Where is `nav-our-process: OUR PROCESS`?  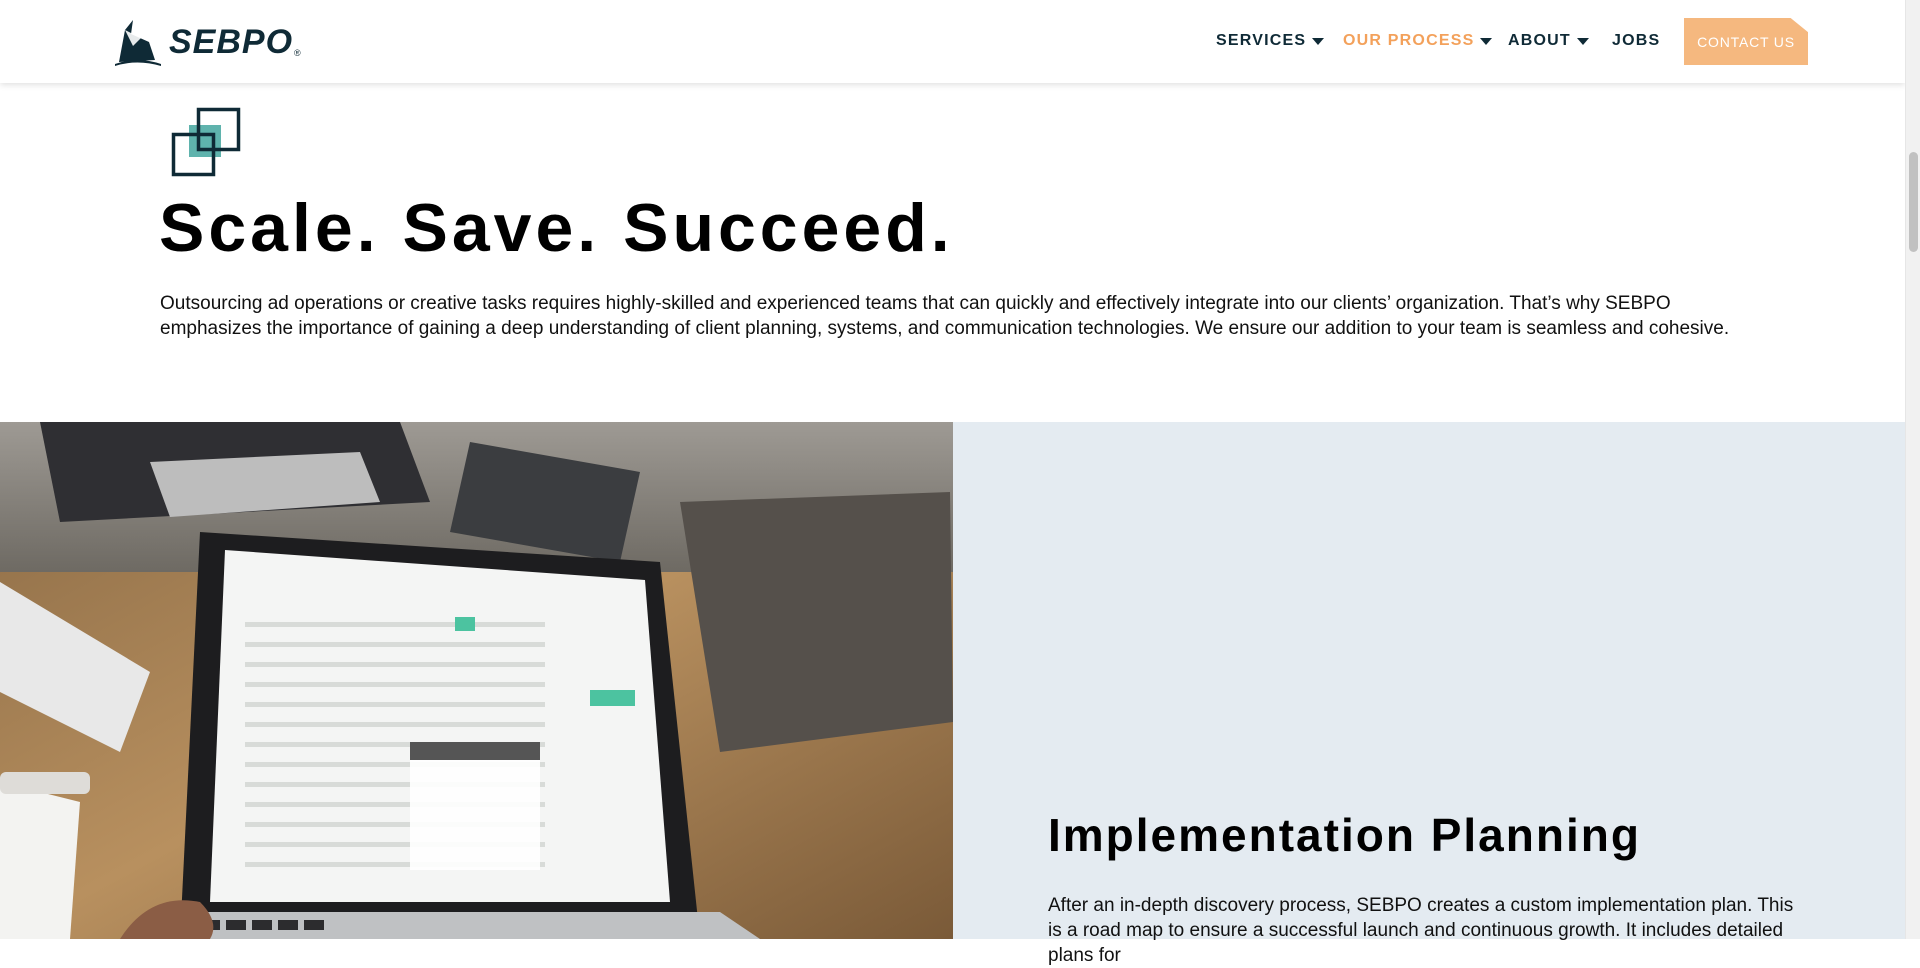 nav-our-process: OUR PROCESS is located at coordinates (1418, 41).